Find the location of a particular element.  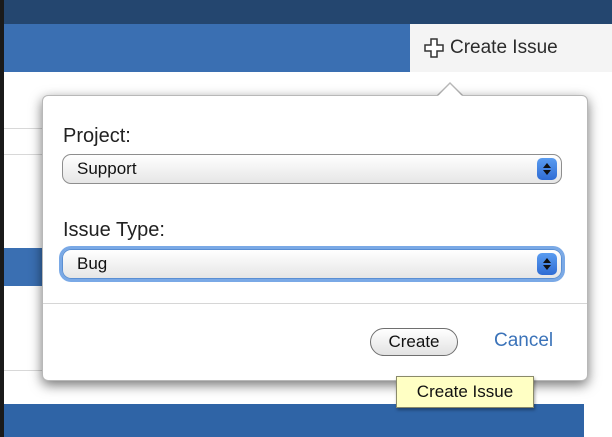

top-dark-bar is located at coordinates (306, 12).